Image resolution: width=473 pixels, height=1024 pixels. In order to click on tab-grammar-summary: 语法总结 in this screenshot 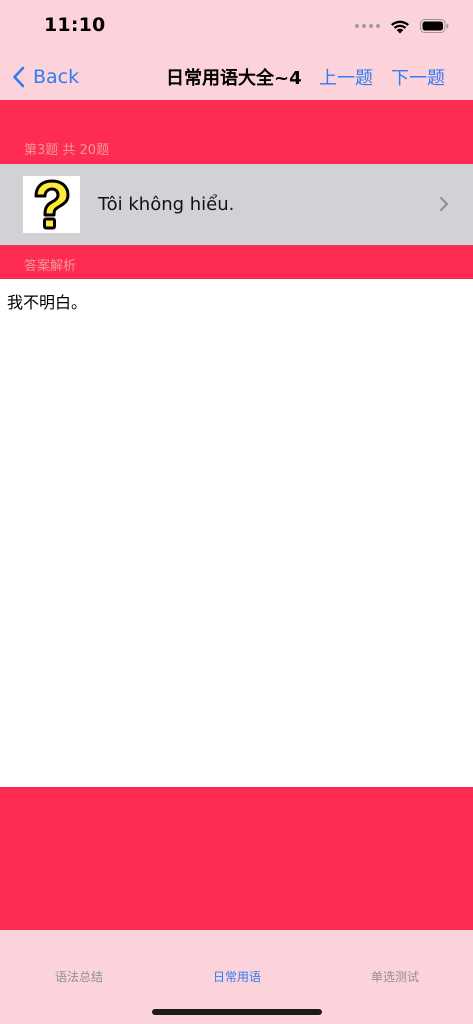, I will do `click(79, 976)`.